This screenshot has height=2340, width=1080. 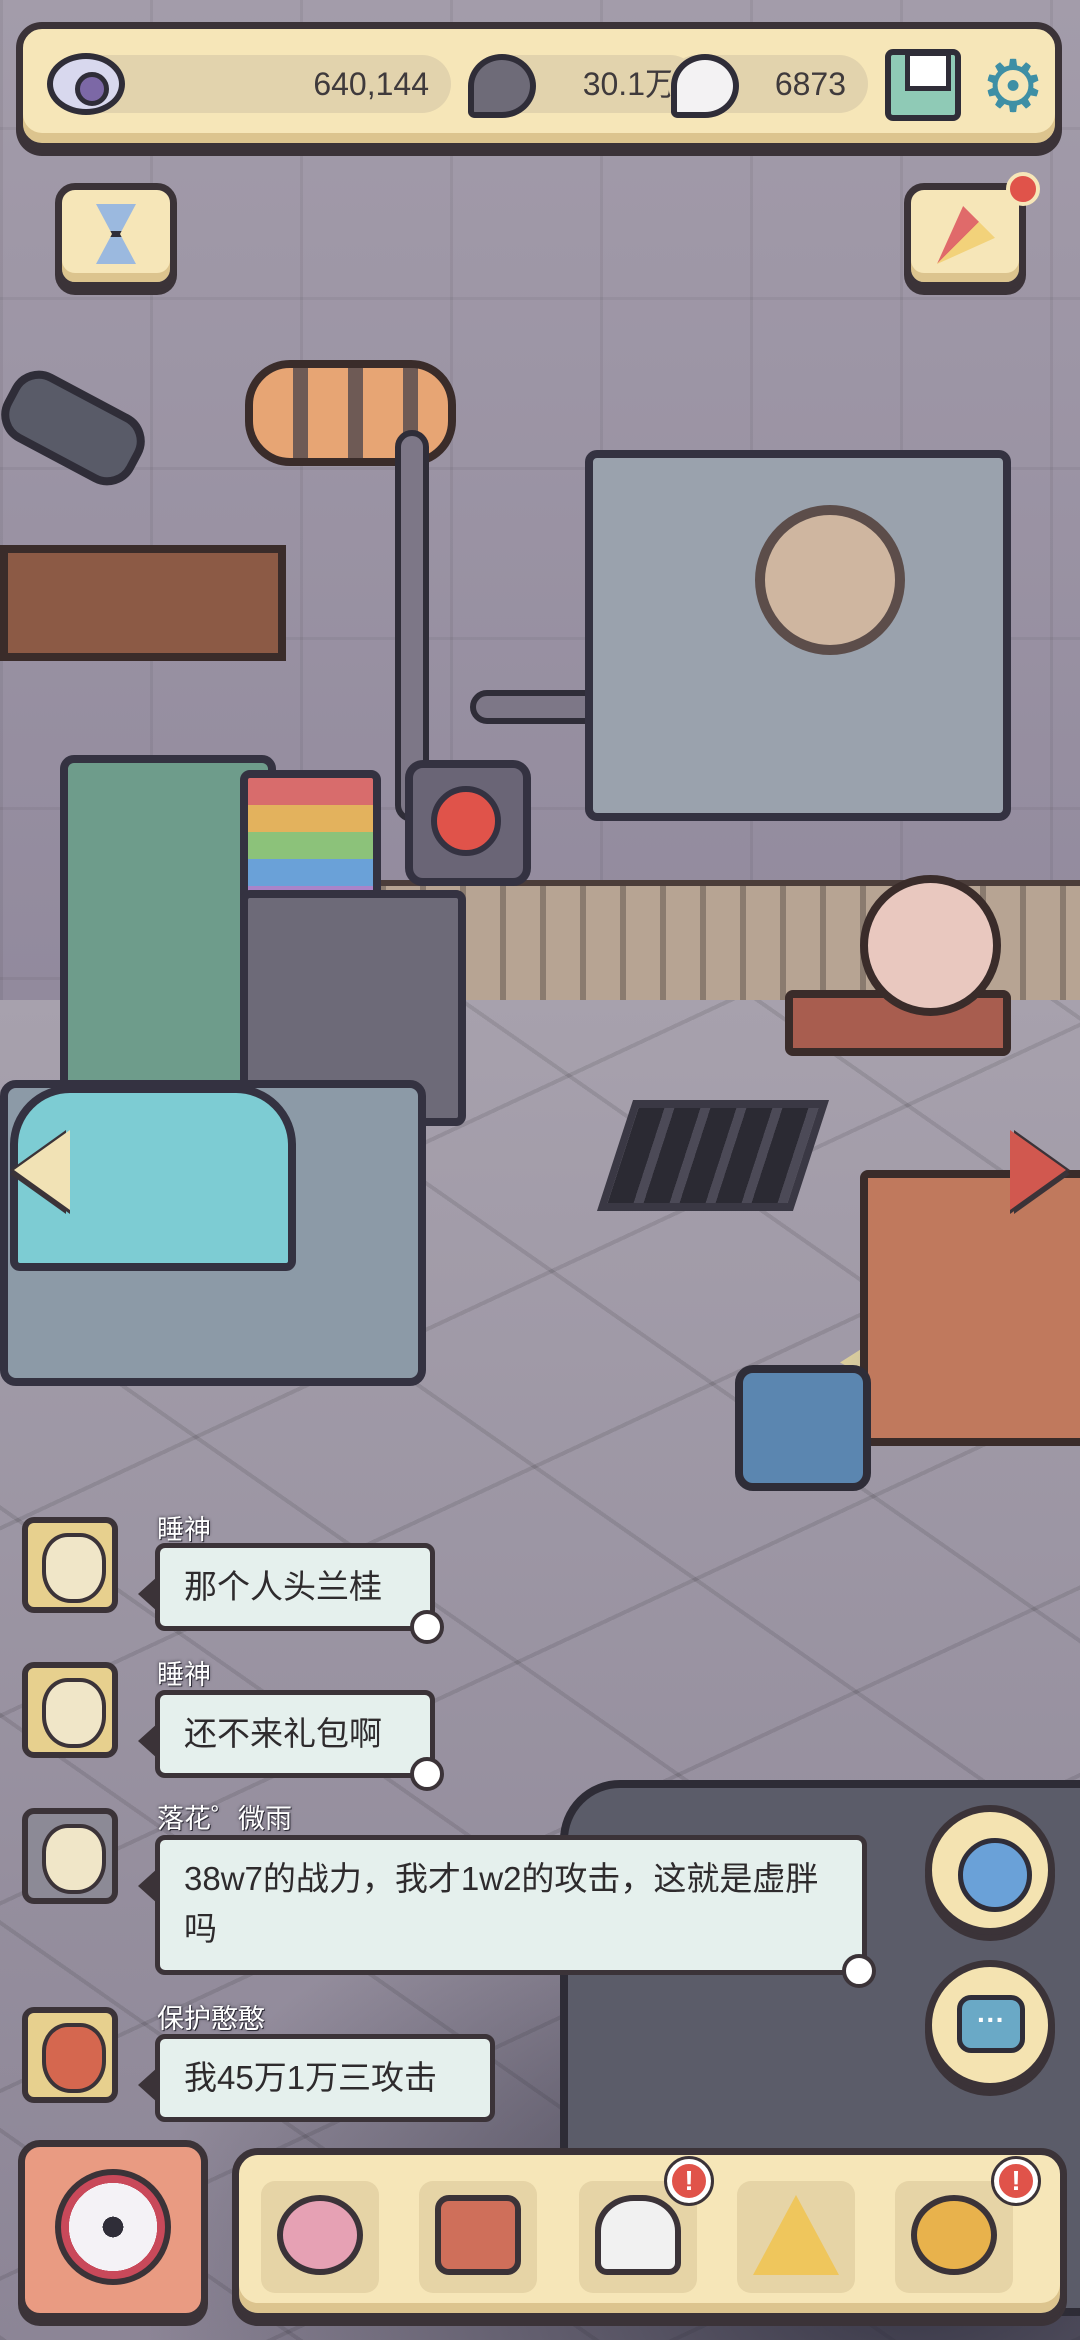 What do you see at coordinates (1013, 86) in the screenshot?
I see `gear-icon: ⚙` at bounding box center [1013, 86].